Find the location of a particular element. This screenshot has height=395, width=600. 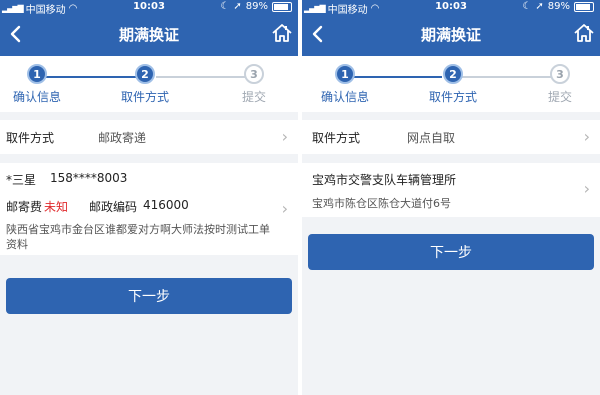

postage-label: 邮寄费 is located at coordinates (24, 207).